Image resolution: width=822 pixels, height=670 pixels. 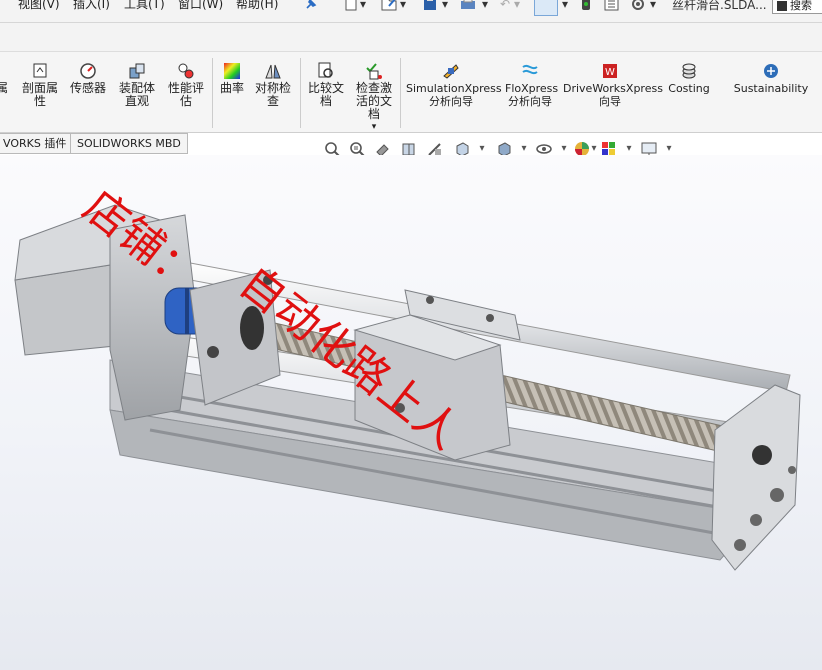 I want to click on menu-window: 窗口(W), so click(x=200, y=6).